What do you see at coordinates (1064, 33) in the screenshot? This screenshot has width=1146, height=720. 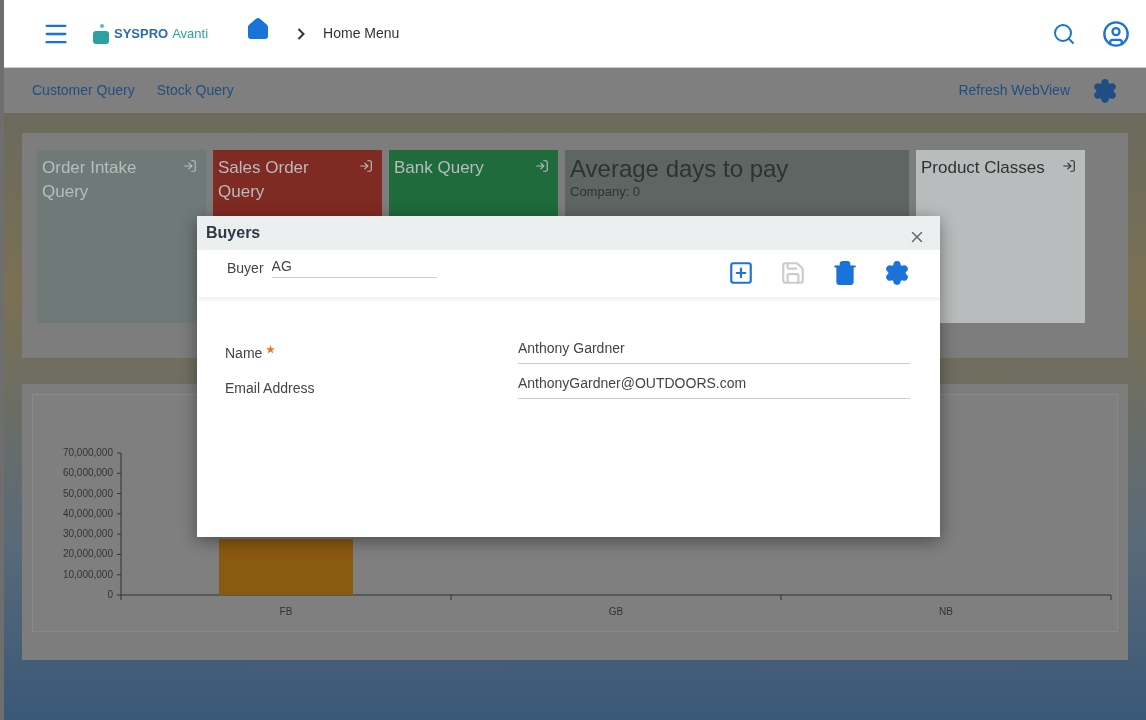 I see `search-icon` at bounding box center [1064, 33].